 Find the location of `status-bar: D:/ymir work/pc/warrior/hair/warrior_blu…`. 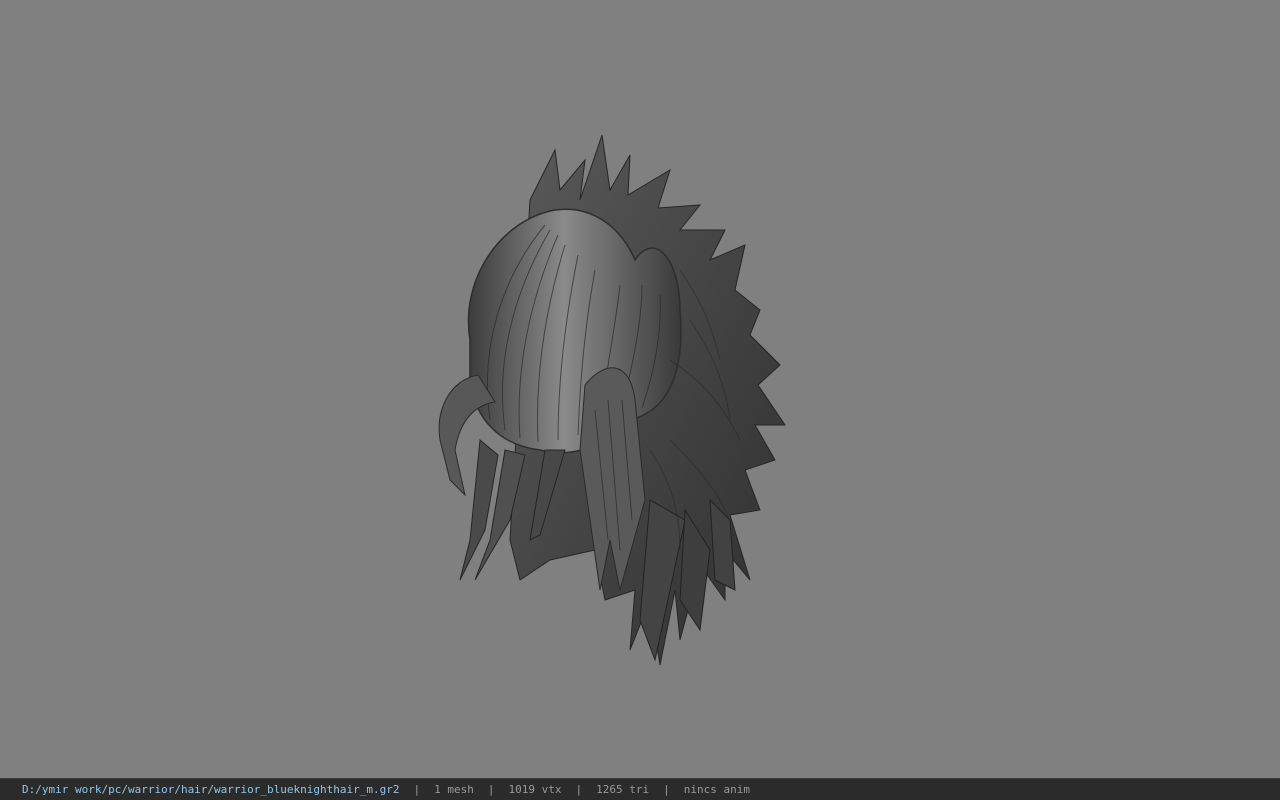

status-bar: D:/ymir work/pc/warrior/hair/warrior_blu… is located at coordinates (640, 789).